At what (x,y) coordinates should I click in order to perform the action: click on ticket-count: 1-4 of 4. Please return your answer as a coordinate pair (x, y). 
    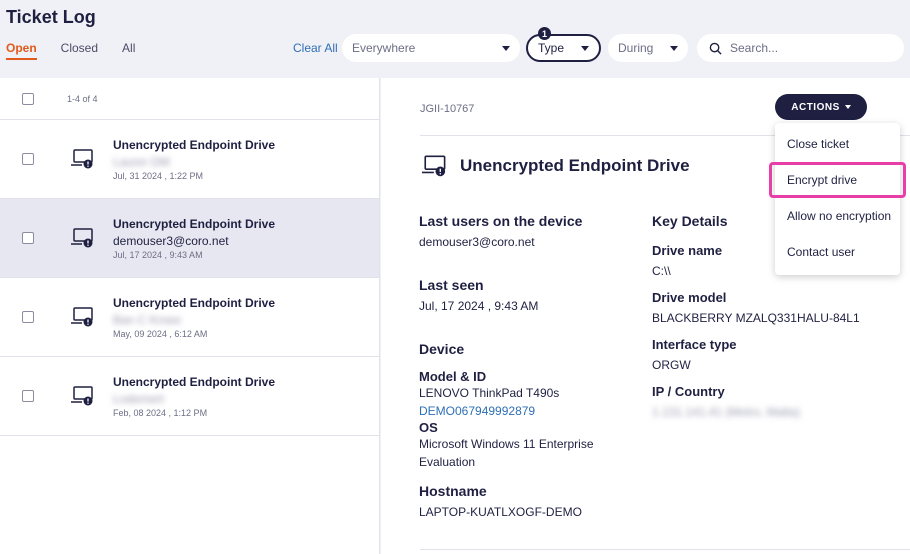
    Looking at the image, I should click on (82, 98).